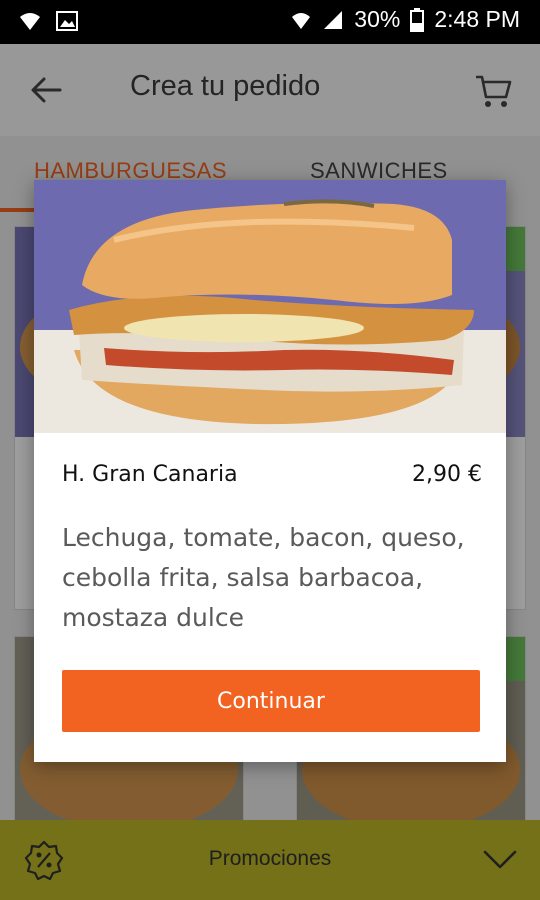  Describe the element at coordinates (477, 19) in the screenshot. I see `clock: 2:48 PM` at that location.